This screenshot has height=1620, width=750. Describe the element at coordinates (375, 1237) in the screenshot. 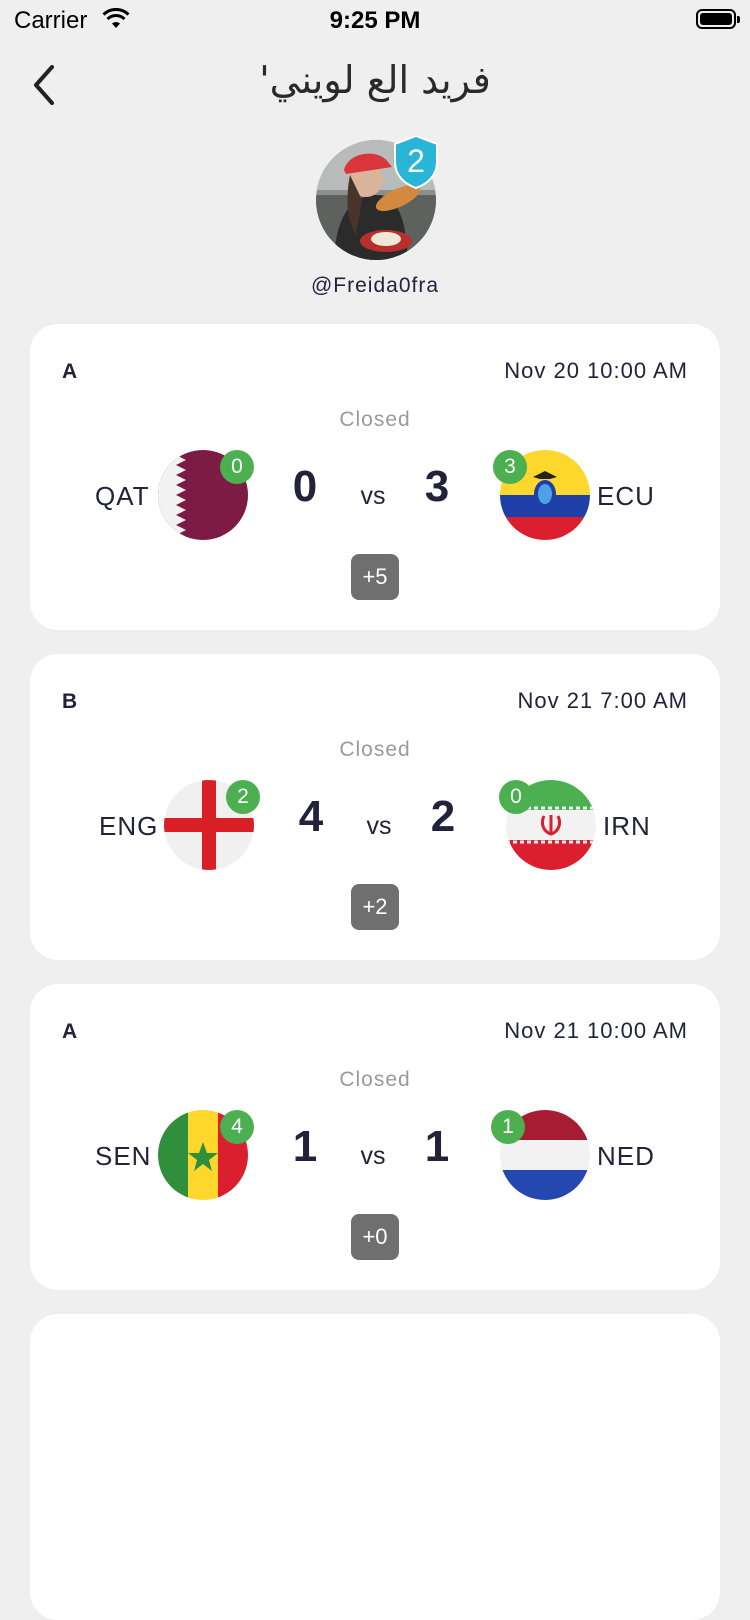

I see `more-predictions-button: +0` at that location.